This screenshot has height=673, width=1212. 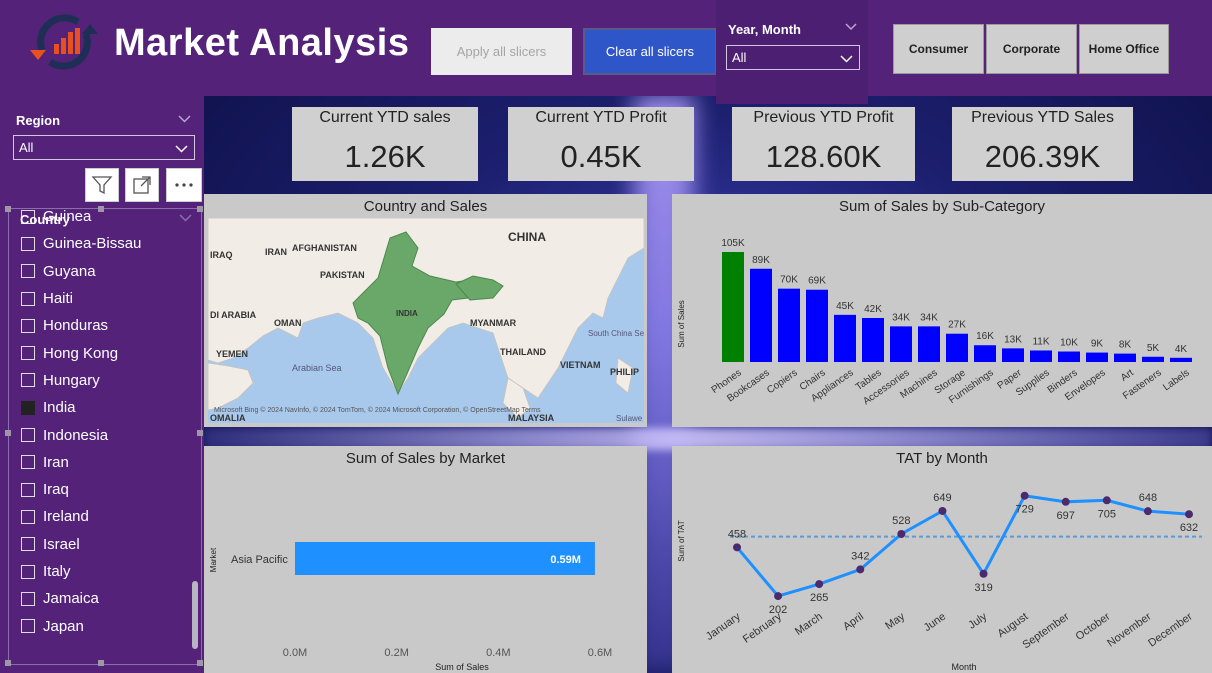 I want to click on focus-mode-button, so click(x=142, y=185).